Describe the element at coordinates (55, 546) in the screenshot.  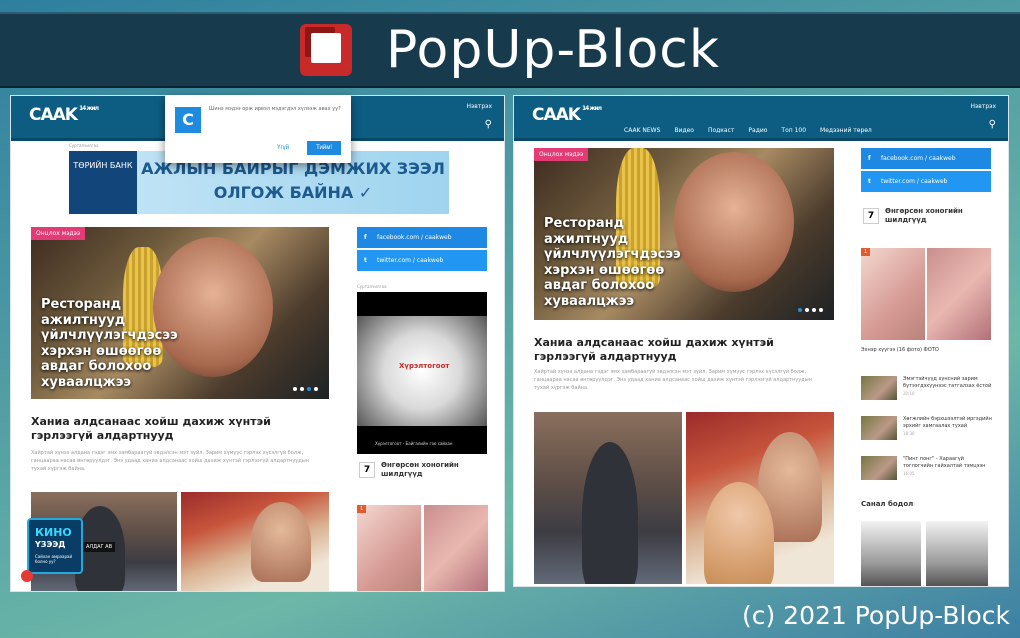
I see `kino-widget: КИНО ҮЗЭЭД Сайхан амраарай болно уу?` at that location.